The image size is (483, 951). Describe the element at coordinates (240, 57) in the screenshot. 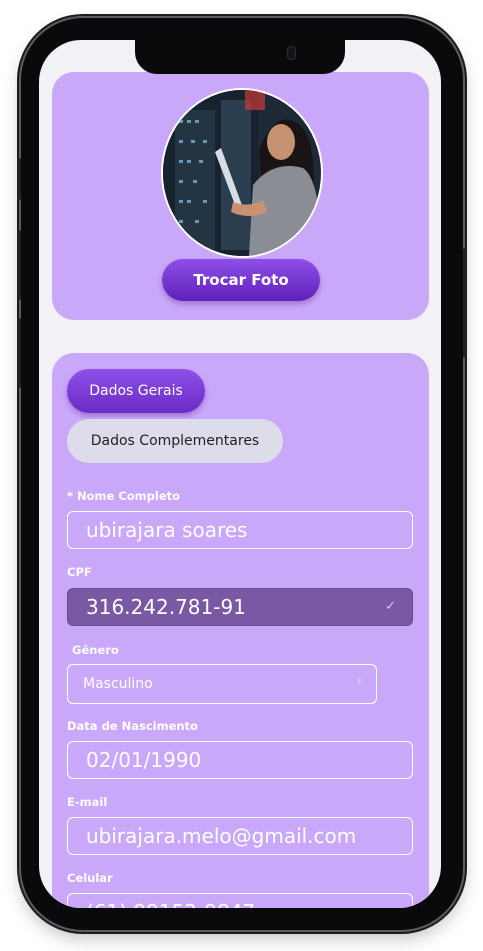

I see `notch` at that location.